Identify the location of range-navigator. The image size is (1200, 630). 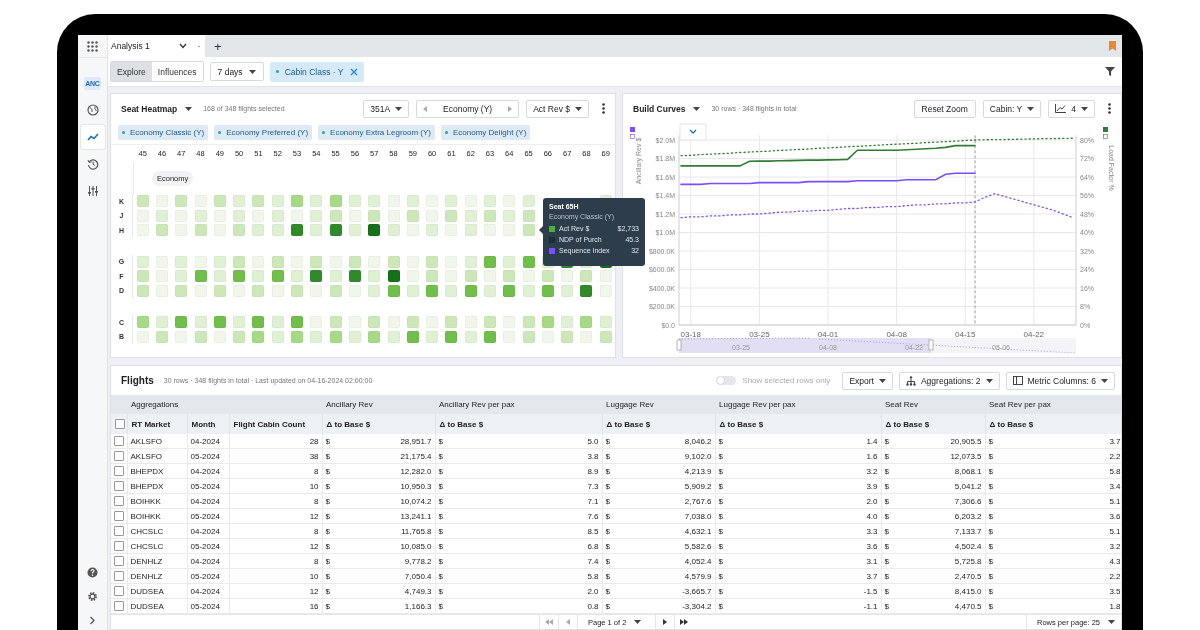
(876, 345).